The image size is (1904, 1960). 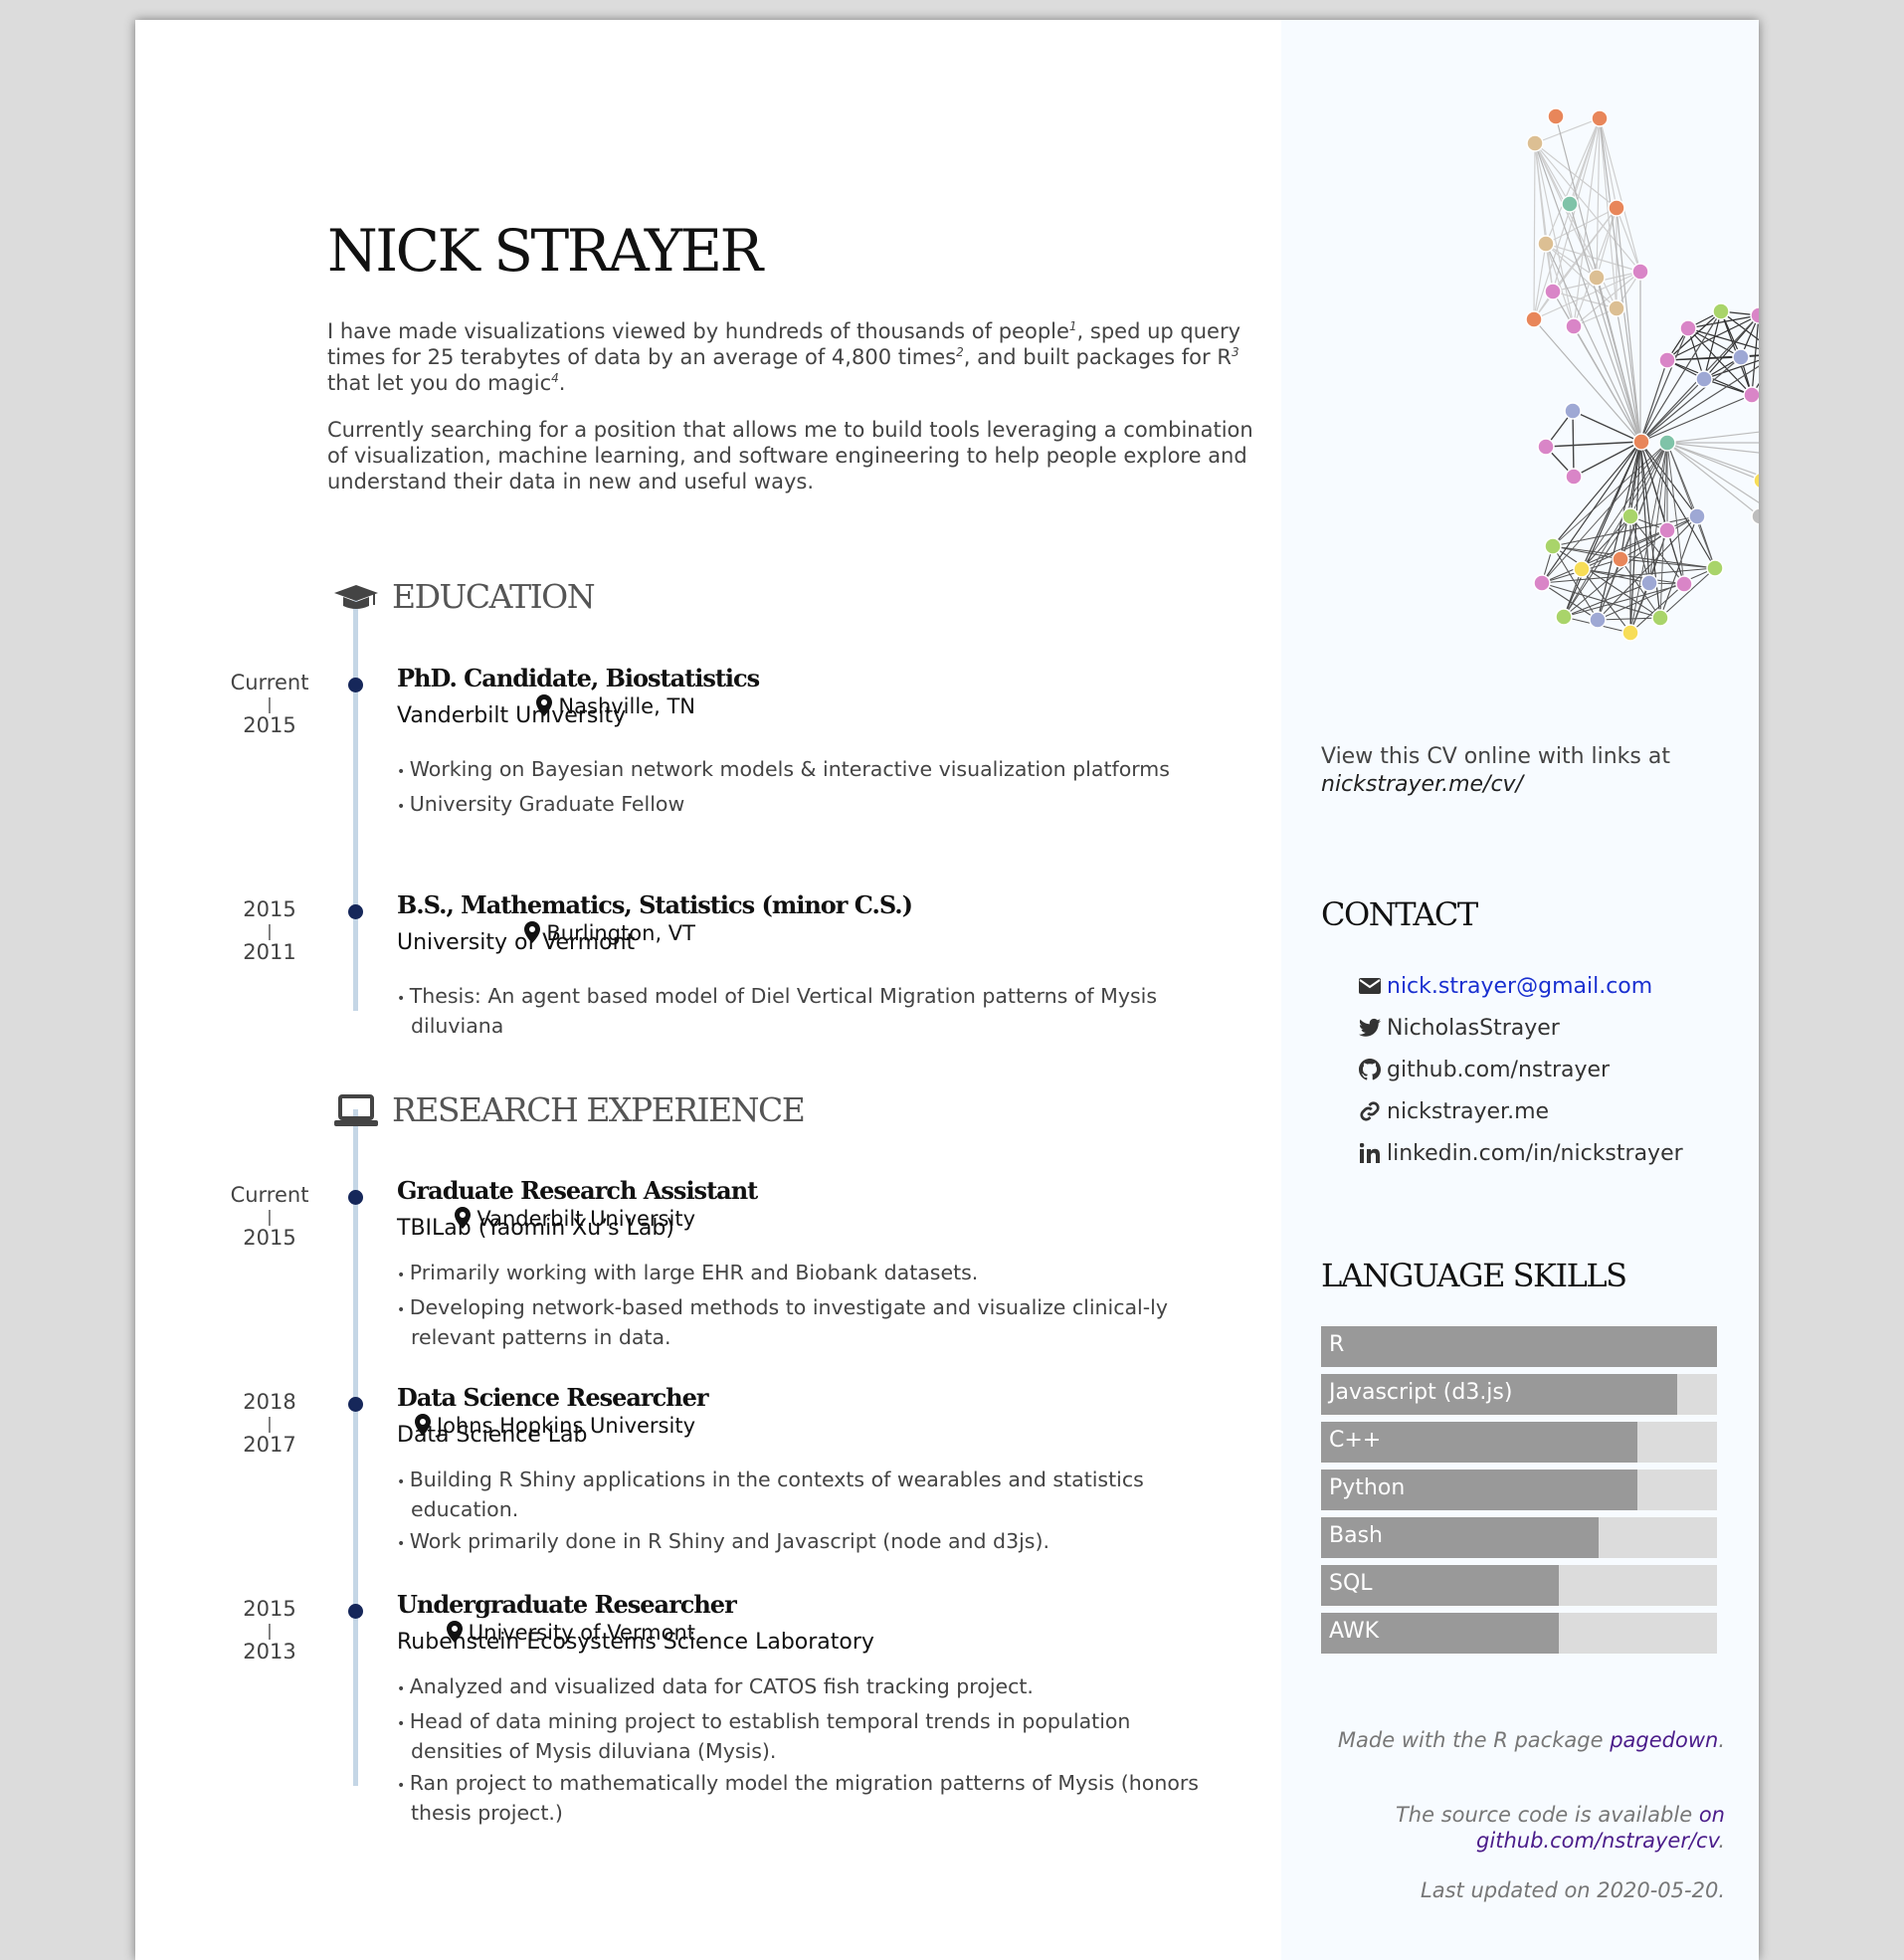 I want to click on skill-level-fill, so click(x=1519, y=1346).